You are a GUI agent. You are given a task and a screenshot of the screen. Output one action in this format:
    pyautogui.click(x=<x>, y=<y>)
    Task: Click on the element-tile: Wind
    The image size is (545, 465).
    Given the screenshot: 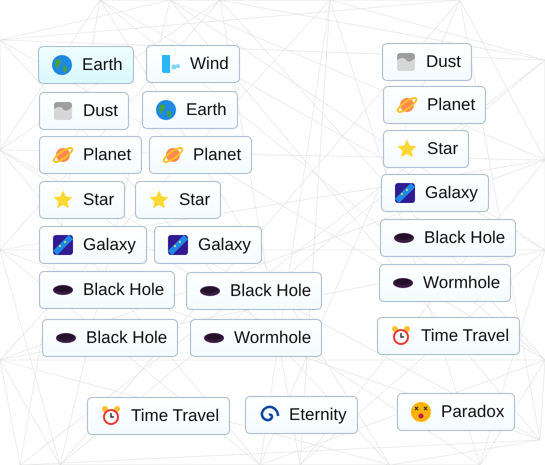 What is the action you would take?
    pyautogui.click(x=193, y=64)
    